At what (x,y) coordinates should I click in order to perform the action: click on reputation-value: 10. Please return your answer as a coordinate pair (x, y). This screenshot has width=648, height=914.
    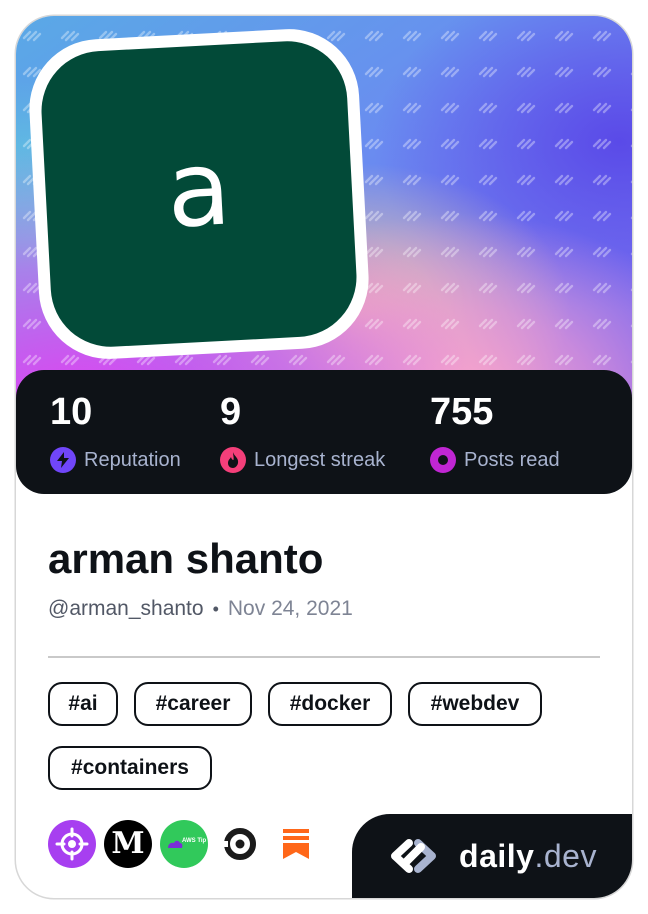
    Looking at the image, I should click on (71, 412).